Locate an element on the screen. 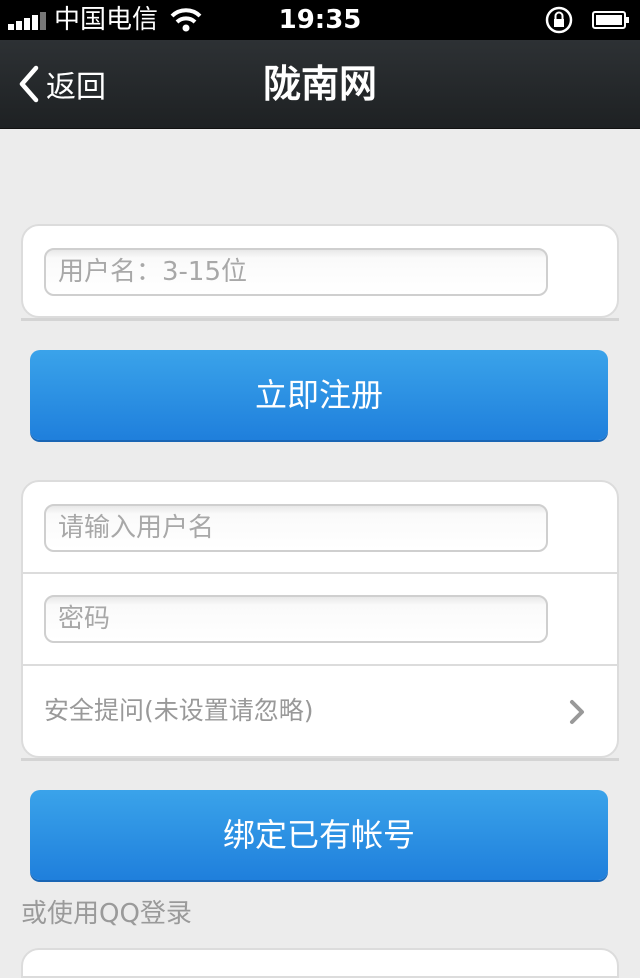 The width and height of the screenshot is (640, 978). status-bar: 中国电信 19:35 is located at coordinates (320, 20).